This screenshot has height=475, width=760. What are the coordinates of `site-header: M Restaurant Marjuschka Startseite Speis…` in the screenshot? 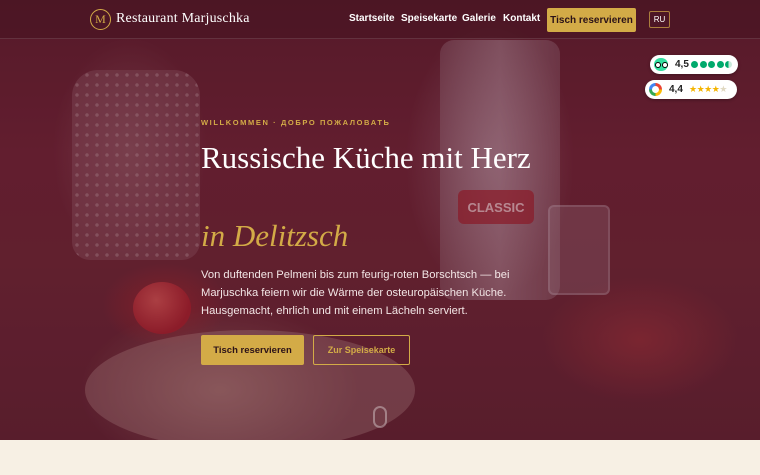 It's located at (380, 19).